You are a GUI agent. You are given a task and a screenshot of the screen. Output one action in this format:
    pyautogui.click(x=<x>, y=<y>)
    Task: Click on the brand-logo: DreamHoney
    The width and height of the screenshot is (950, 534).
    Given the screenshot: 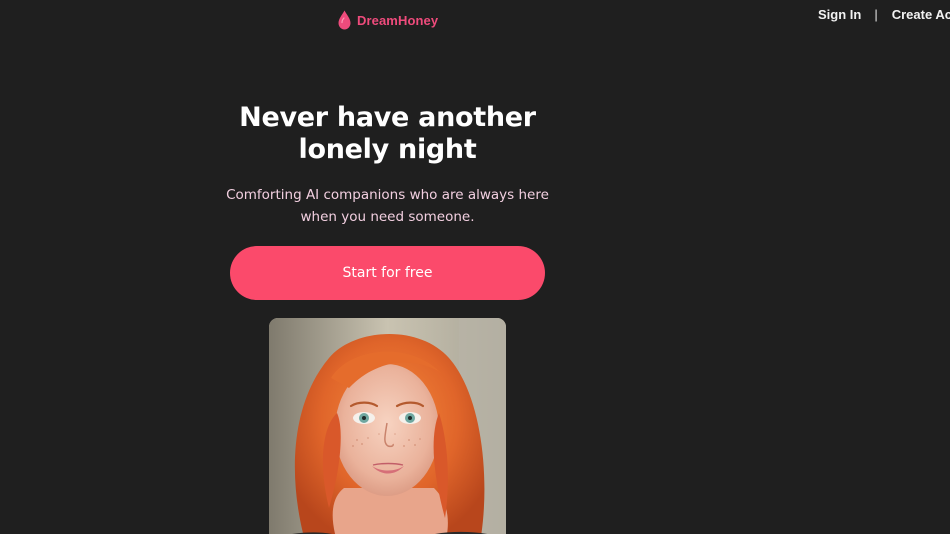 What is the action you would take?
    pyautogui.click(x=388, y=20)
    